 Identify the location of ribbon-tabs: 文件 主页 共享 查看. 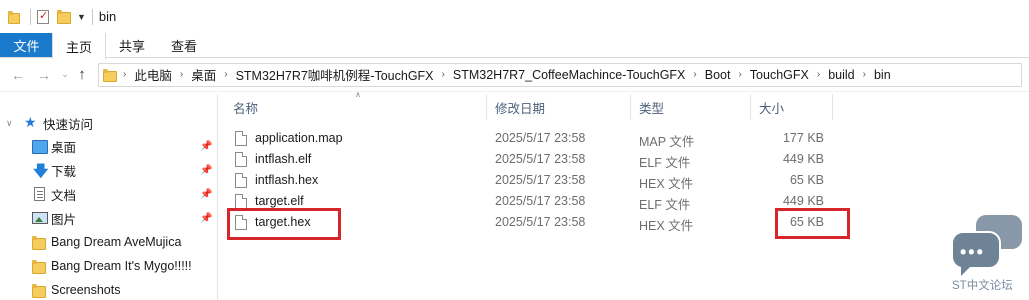
(514, 46).